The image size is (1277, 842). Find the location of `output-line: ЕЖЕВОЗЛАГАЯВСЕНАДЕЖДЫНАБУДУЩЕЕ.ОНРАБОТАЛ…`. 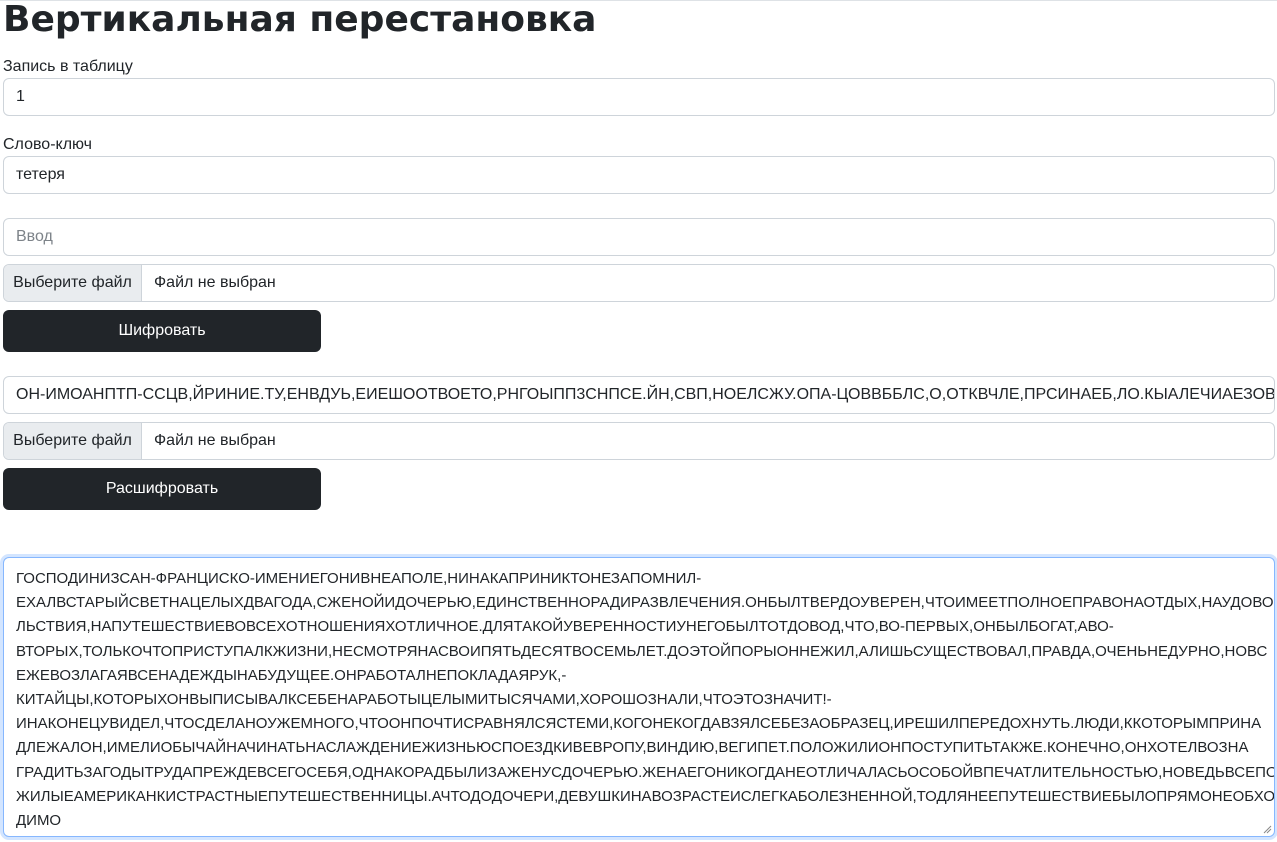

output-line: ЕЖЕВОЗЛАГАЯВСЕНАДЕЖДЫНАБУДУЩЕЕ.ОНРАБОТАЛ… is located at coordinates (291, 675).